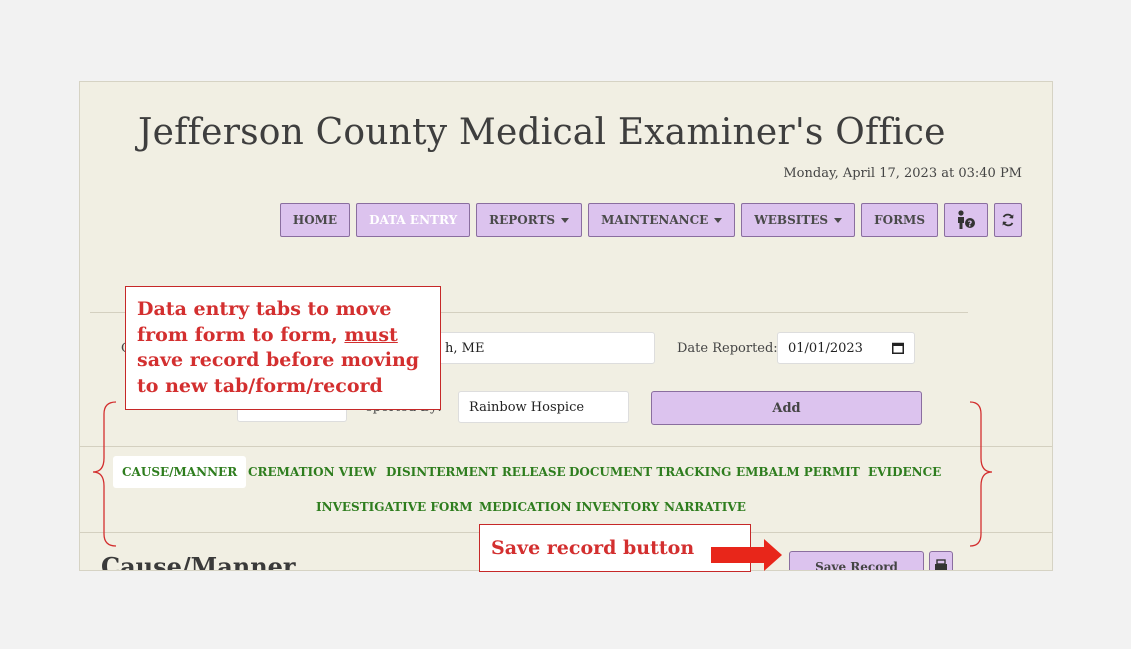 This screenshot has height=649, width=1131. I want to click on tab-embalm-permit: EMBALM PERMIT, so click(798, 472).